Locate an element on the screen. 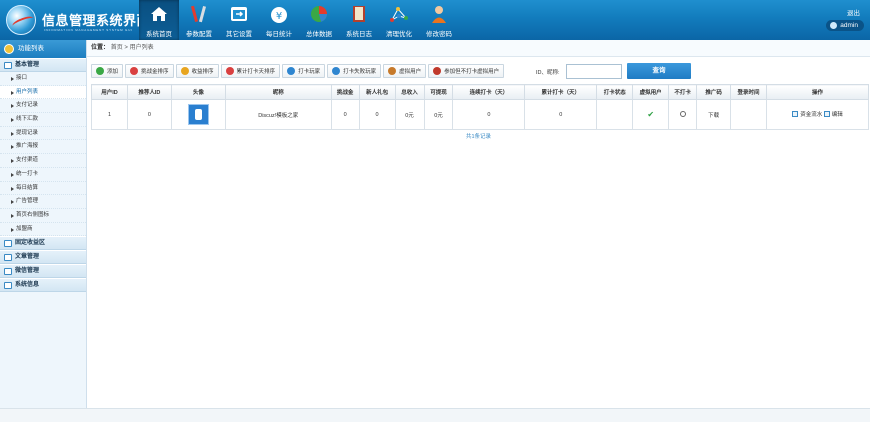 Image resolution: width=870 pixels, height=422 pixels. nav-label: 其它设置 is located at coordinates (239, 34).